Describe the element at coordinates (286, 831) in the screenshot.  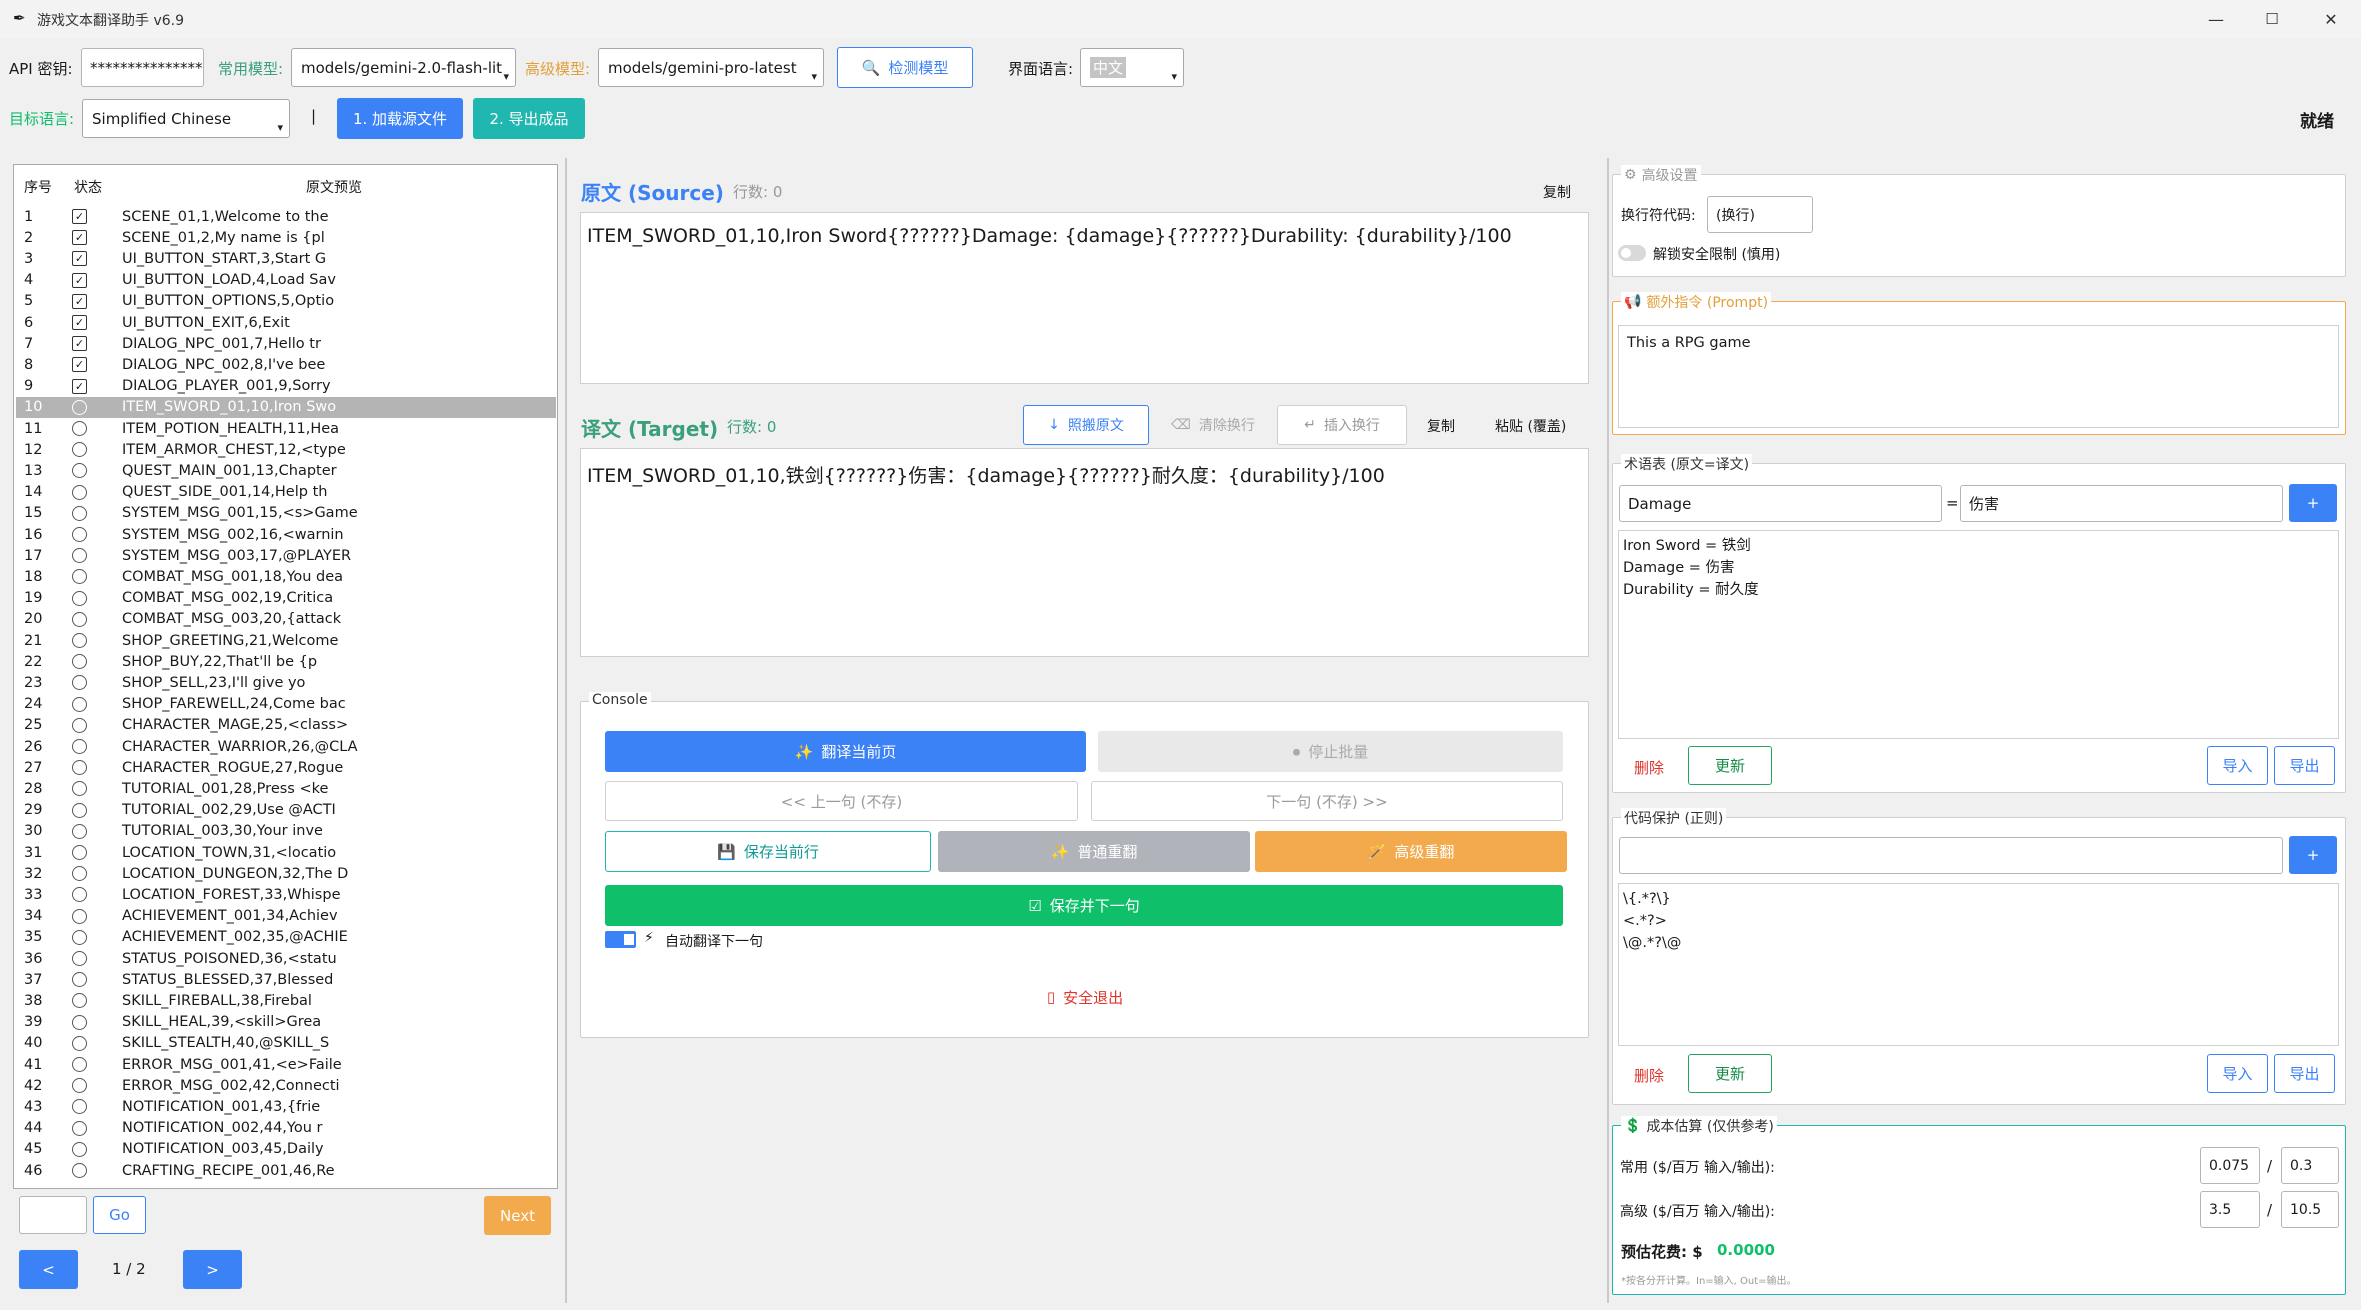
I see `list-item: 30 TUTORIAL_003,30,Your inve` at that location.